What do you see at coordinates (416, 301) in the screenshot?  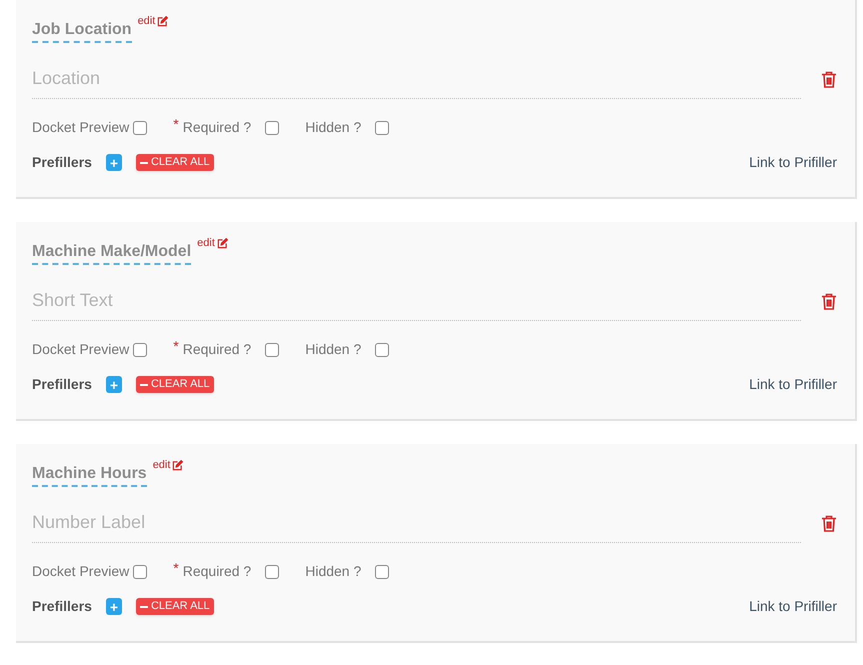 I see `field-name-input: Short Text` at bounding box center [416, 301].